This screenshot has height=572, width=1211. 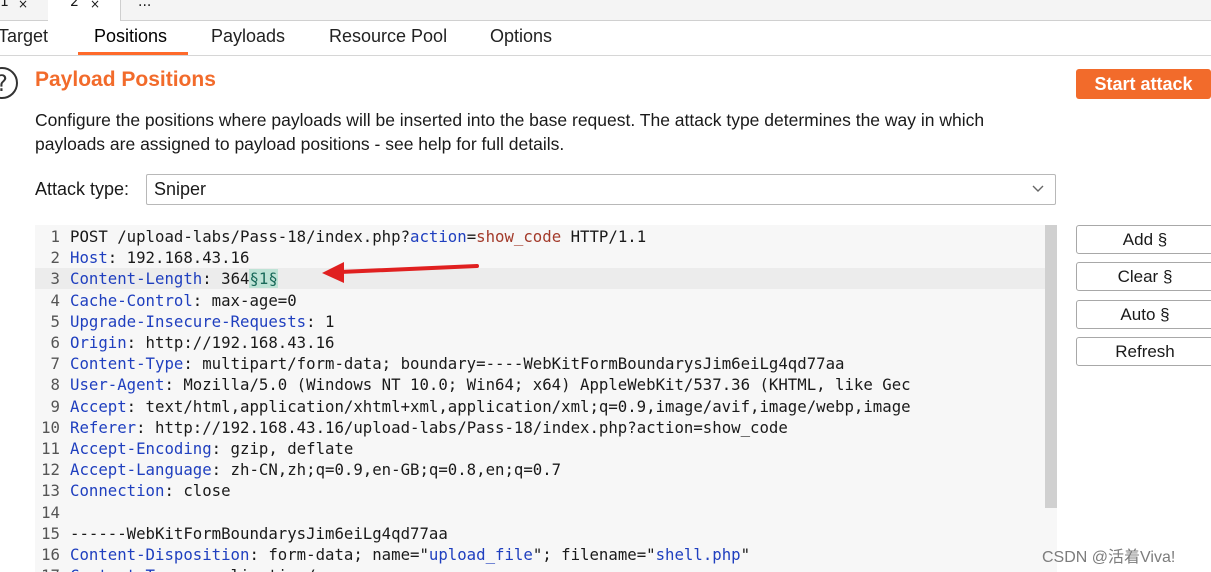 I want to click on watermark: CSDN @活着Viva!, so click(x=1109, y=557).